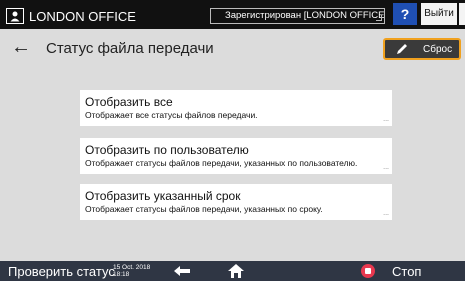 The width and height of the screenshot is (465, 281). I want to click on home-icon, so click(236, 271).